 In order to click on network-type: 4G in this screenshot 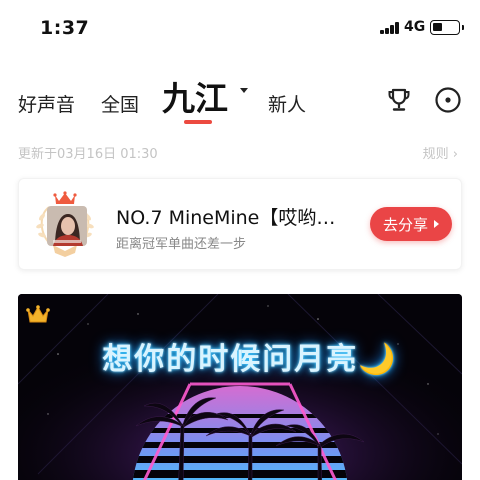, I will do `click(415, 27)`.